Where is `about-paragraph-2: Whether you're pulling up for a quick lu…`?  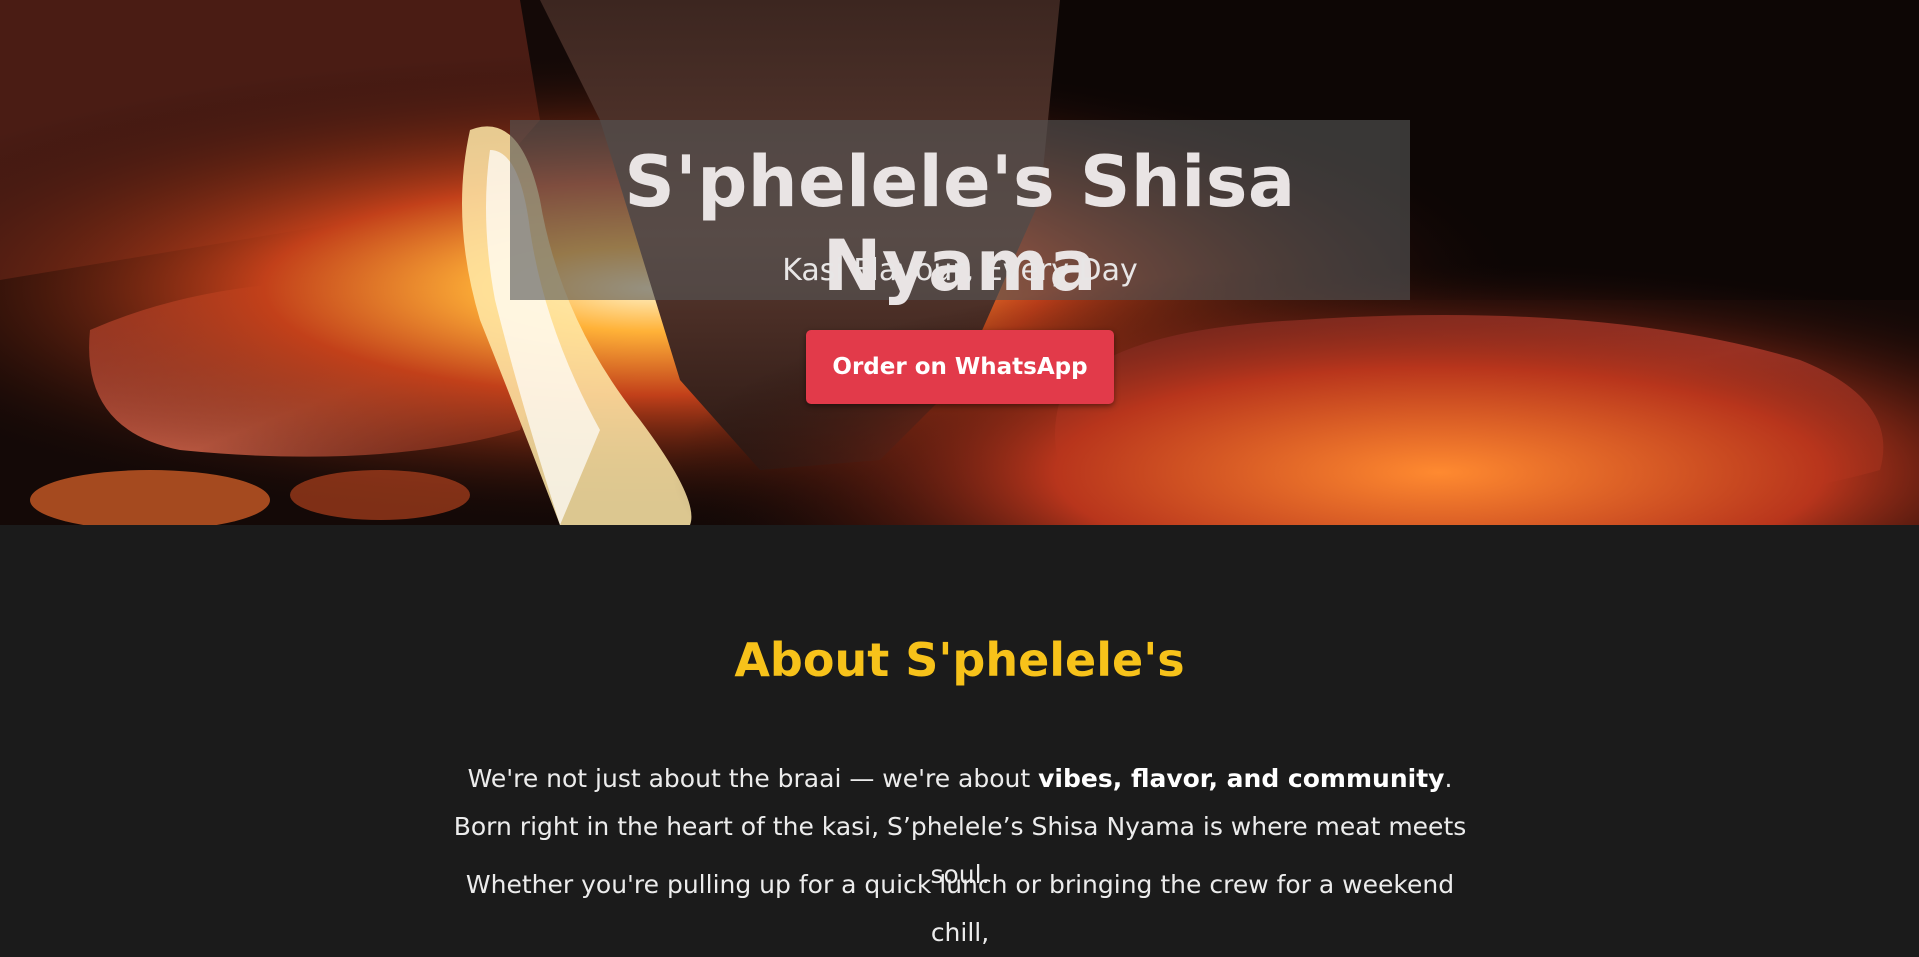
about-paragraph-2: Whether you're pulling up for a quick lu… is located at coordinates (960, 908).